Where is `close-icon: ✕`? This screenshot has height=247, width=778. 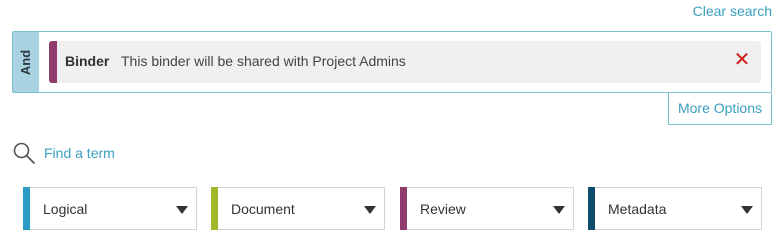
close-icon: ✕ is located at coordinates (742, 60).